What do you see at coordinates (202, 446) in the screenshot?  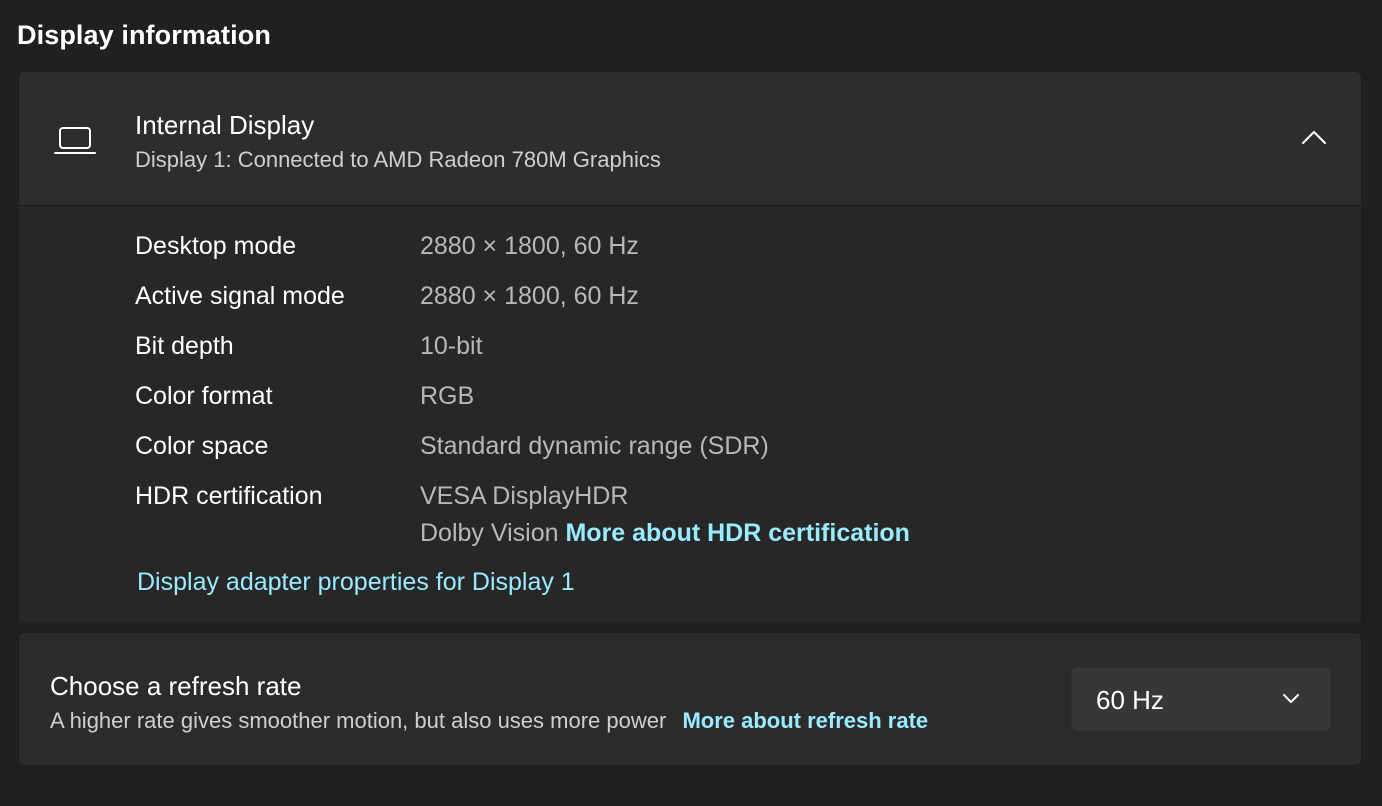 I see `detail-label: Color space` at bounding box center [202, 446].